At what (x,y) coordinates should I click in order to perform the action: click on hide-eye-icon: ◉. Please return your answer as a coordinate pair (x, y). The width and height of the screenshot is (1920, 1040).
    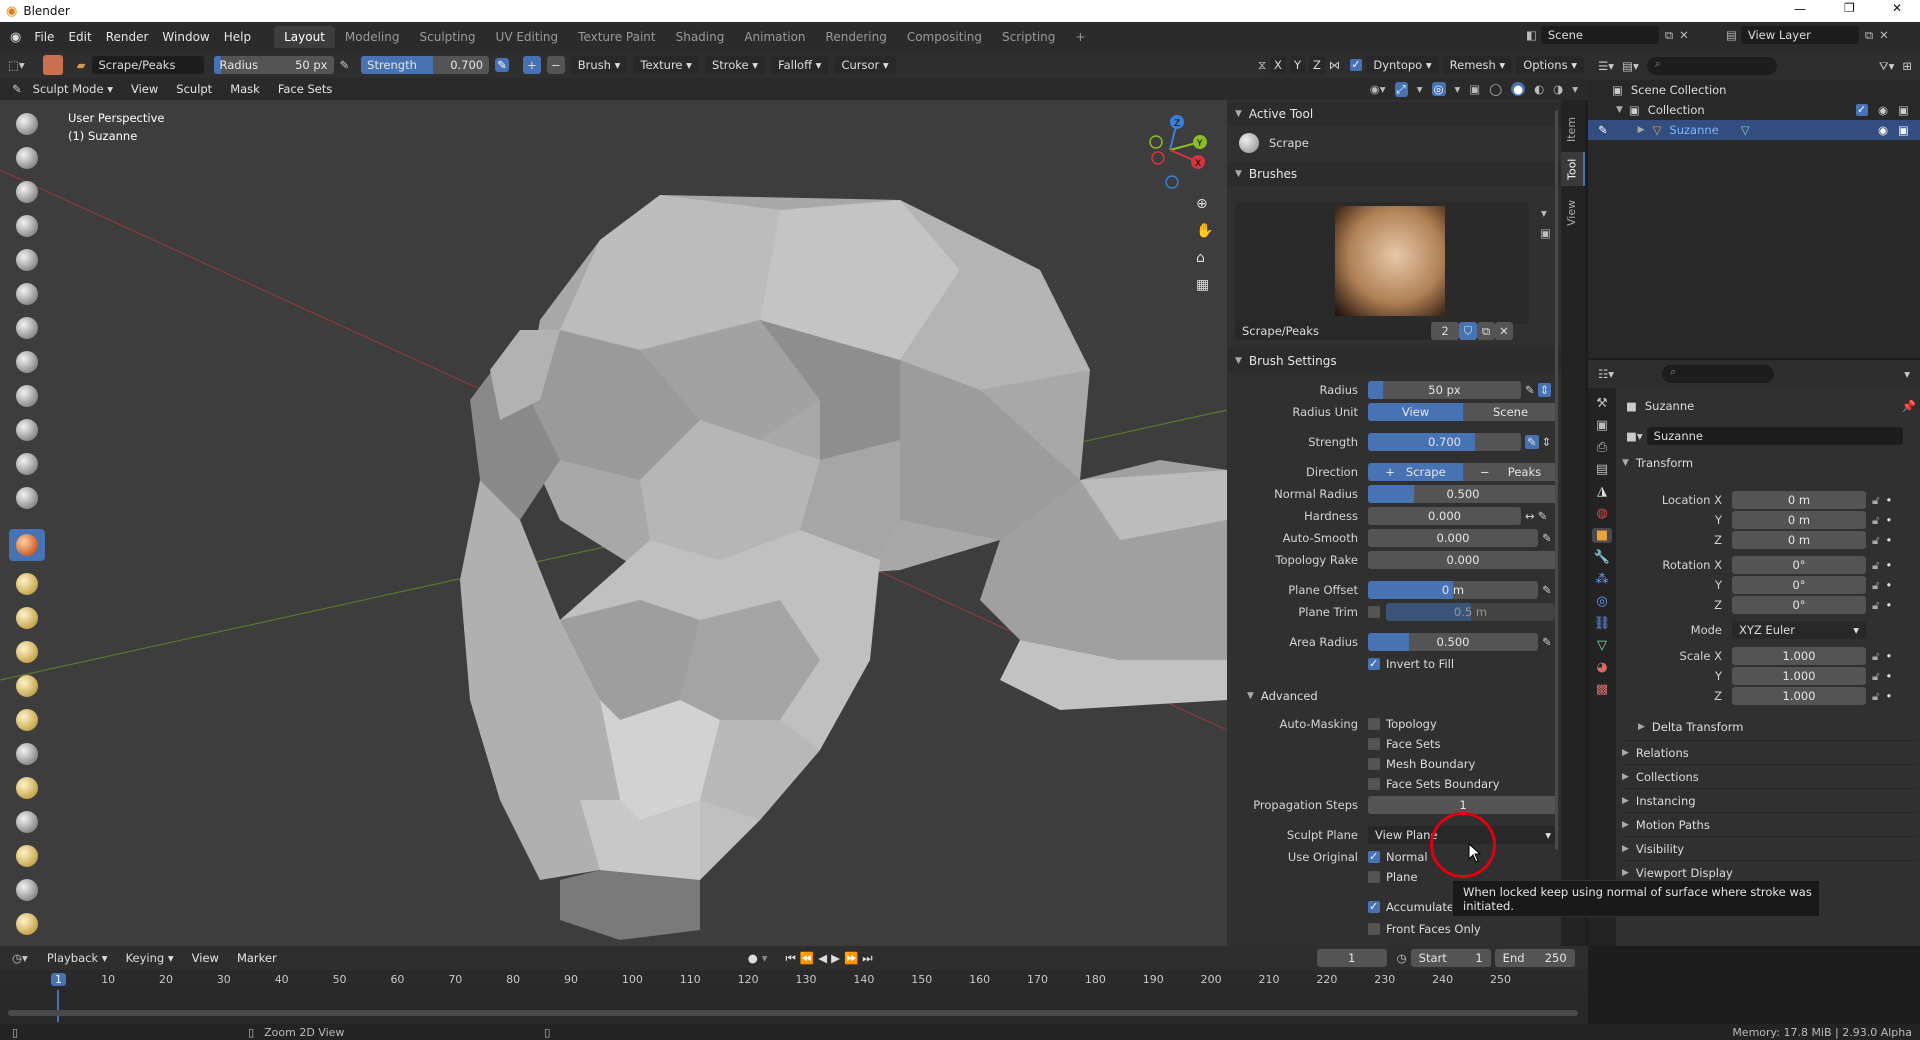
    Looking at the image, I should click on (1883, 130).